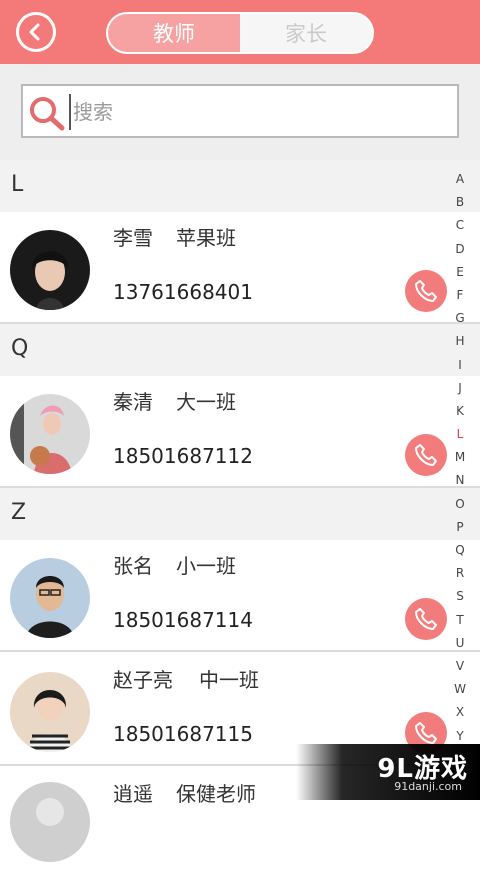 This screenshot has width=480, height=880. I want to click on index-letter-u: U, so click(460, 643).